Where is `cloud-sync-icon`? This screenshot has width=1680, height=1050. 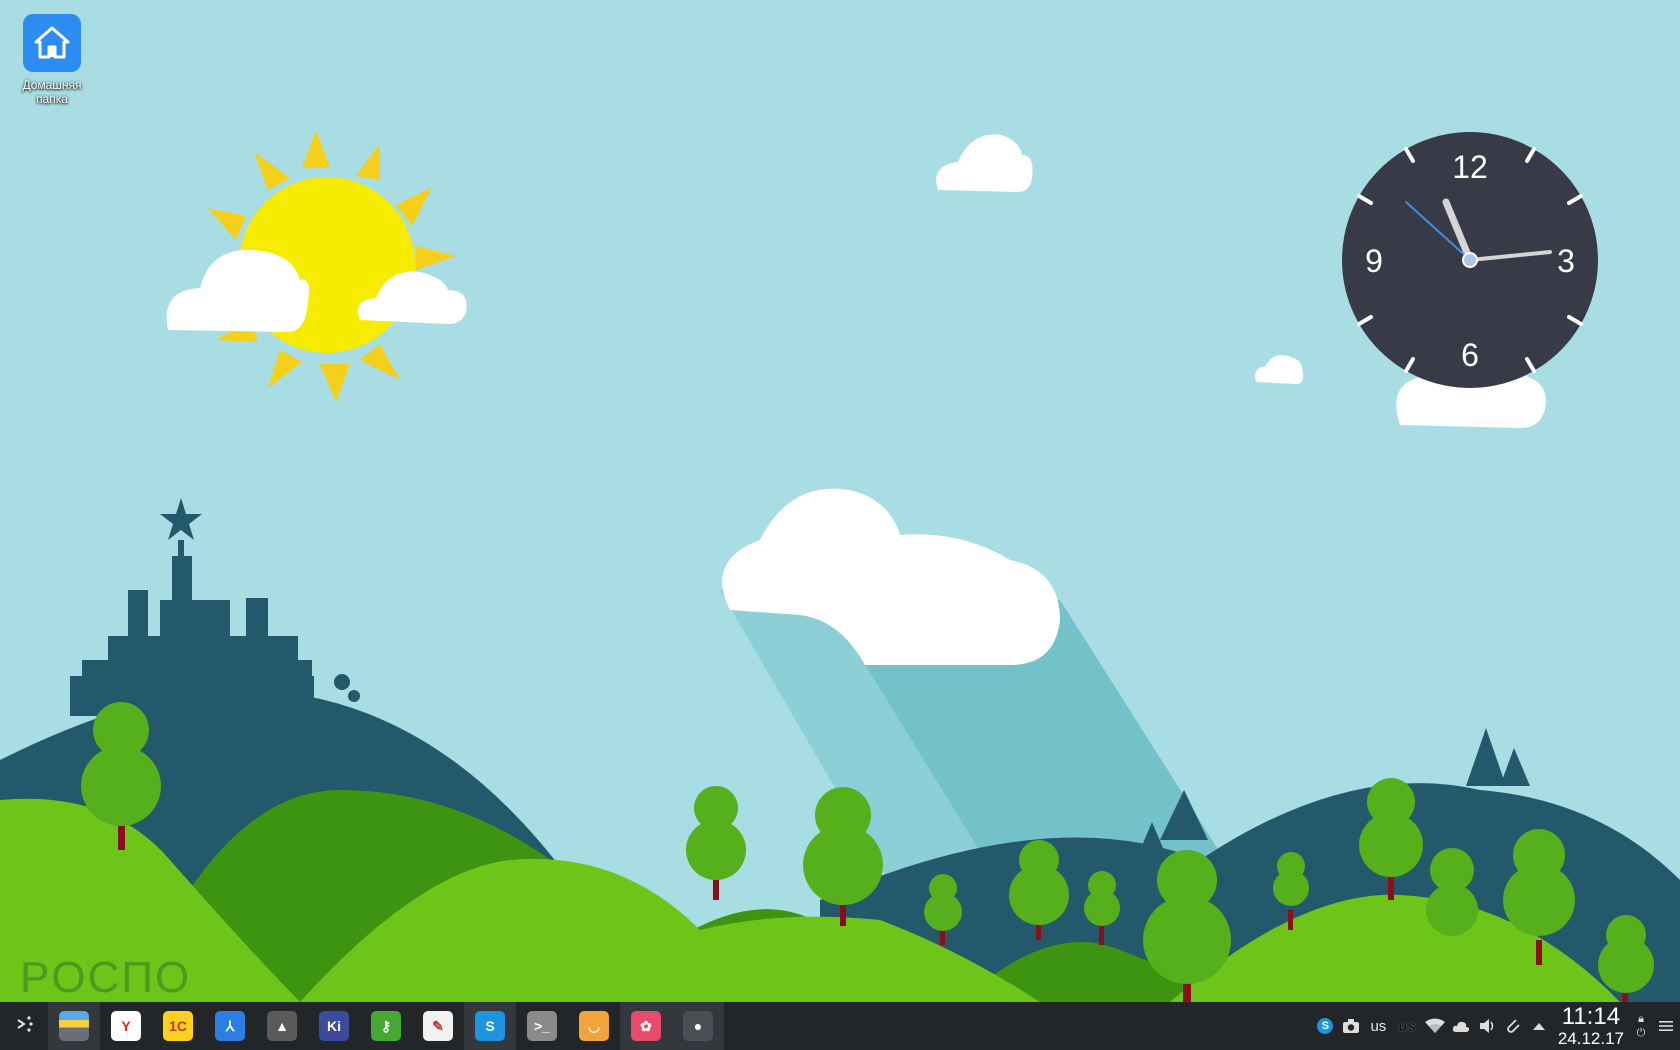
cloud-sync-icon is located at coordinates (1461, 1026).